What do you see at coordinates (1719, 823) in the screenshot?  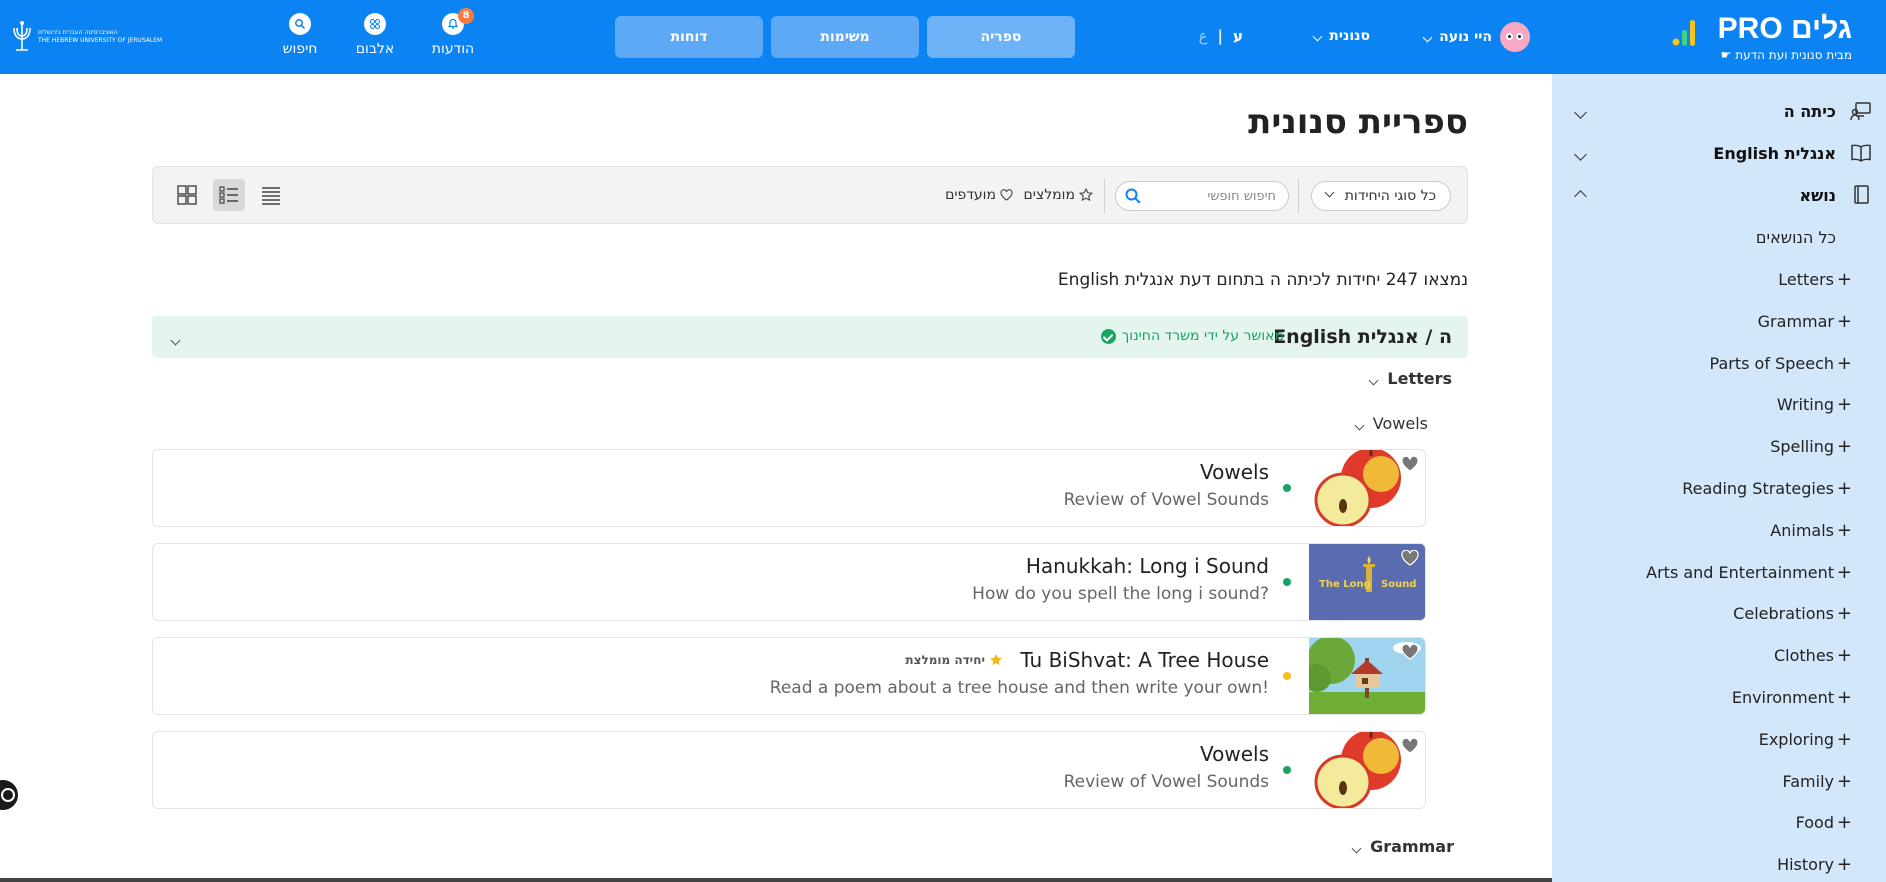 I see `sidebar-item-topic: + Food` at bounding box center [1719, 823].